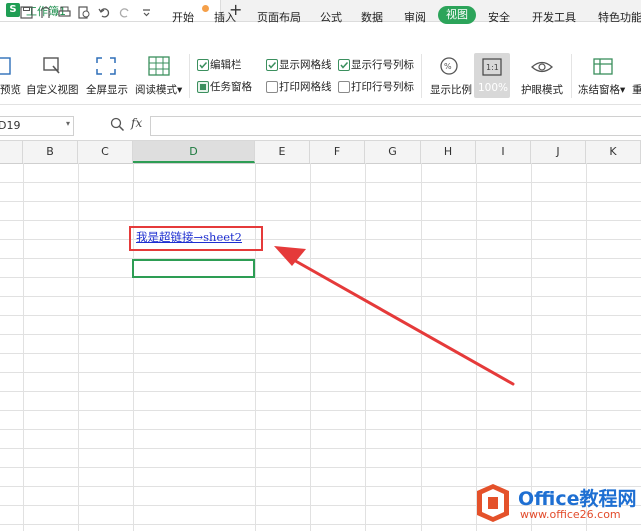  Describe the element at coordinates (193, 268) in the screenshot. I see `selected-cell` at that location.